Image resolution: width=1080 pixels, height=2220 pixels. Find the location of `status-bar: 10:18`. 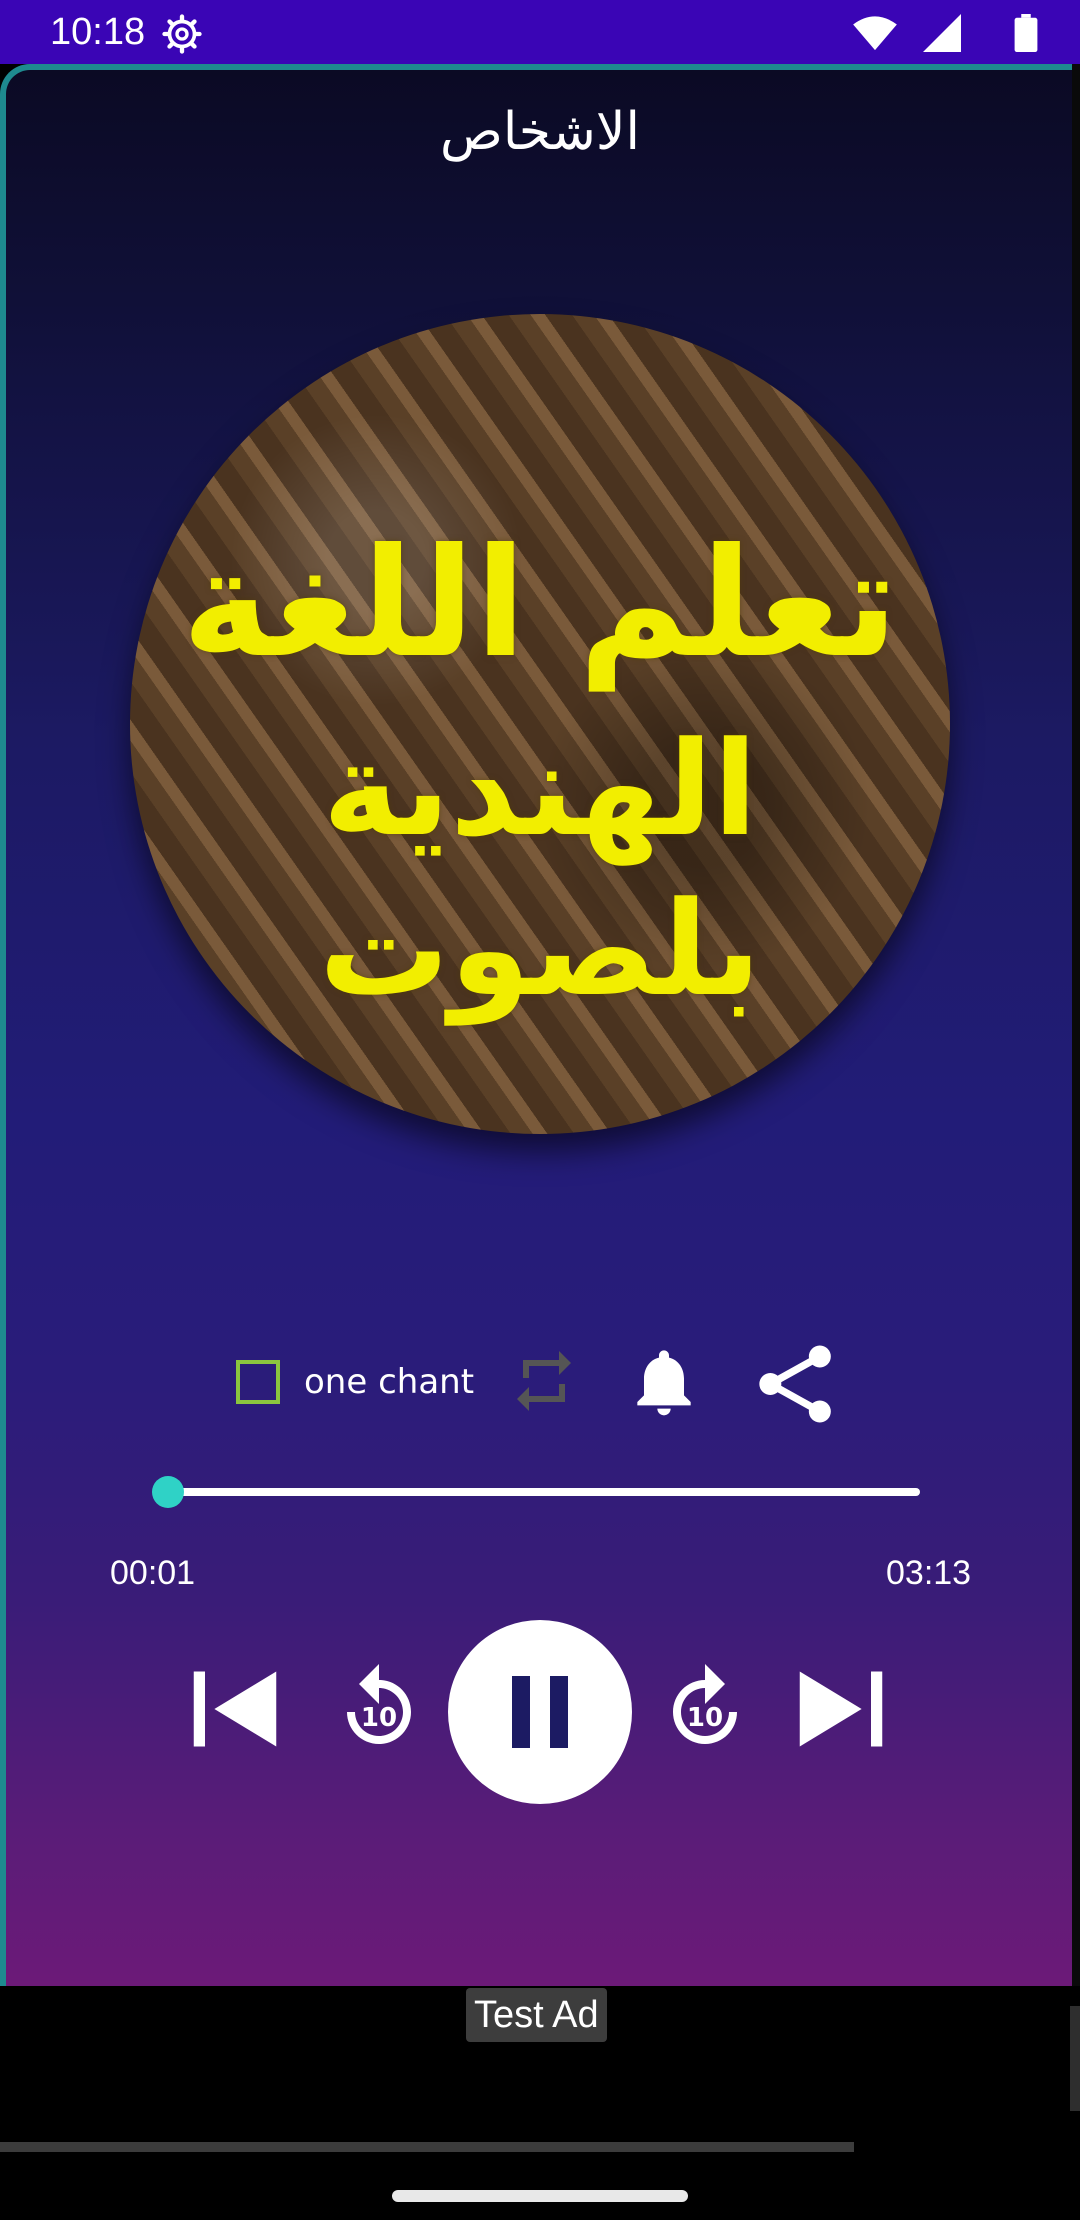

status-bar: 10:18 is located at coordinates (540, 32).